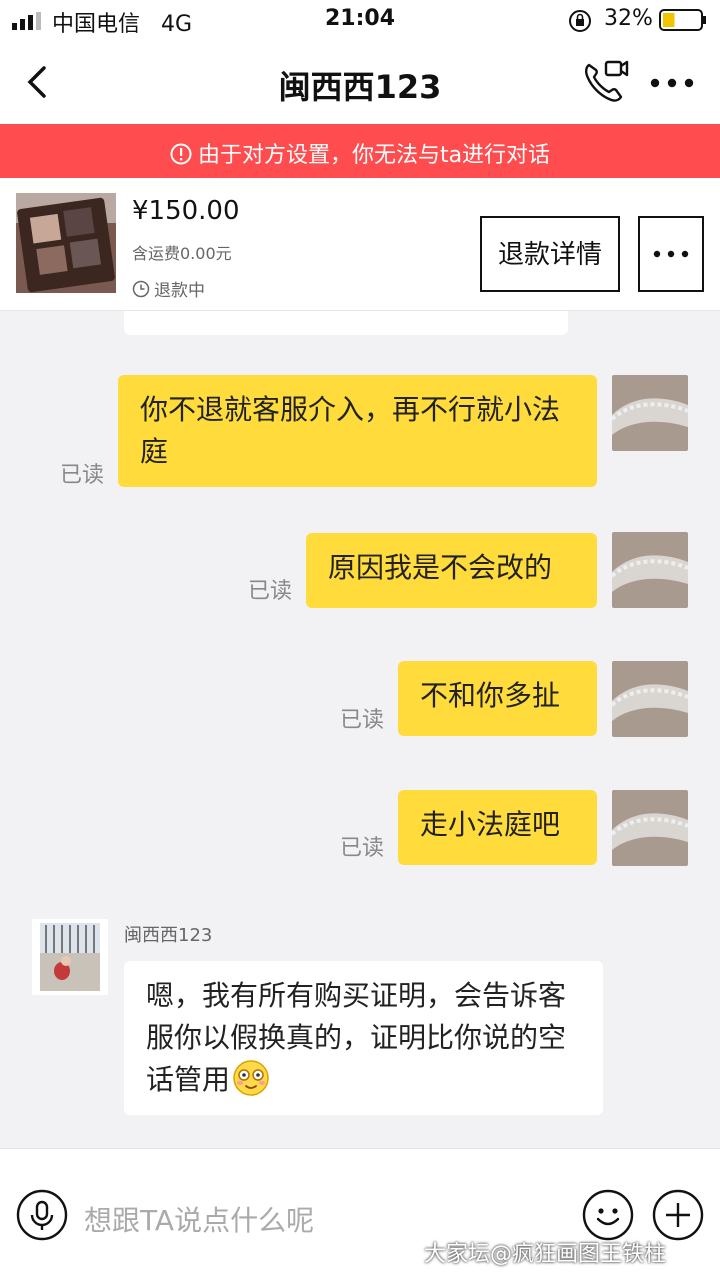 Image resolution: width=720 pixels, height=1282 pixels. I want to click on microphone-icon, so click(42, 1215).